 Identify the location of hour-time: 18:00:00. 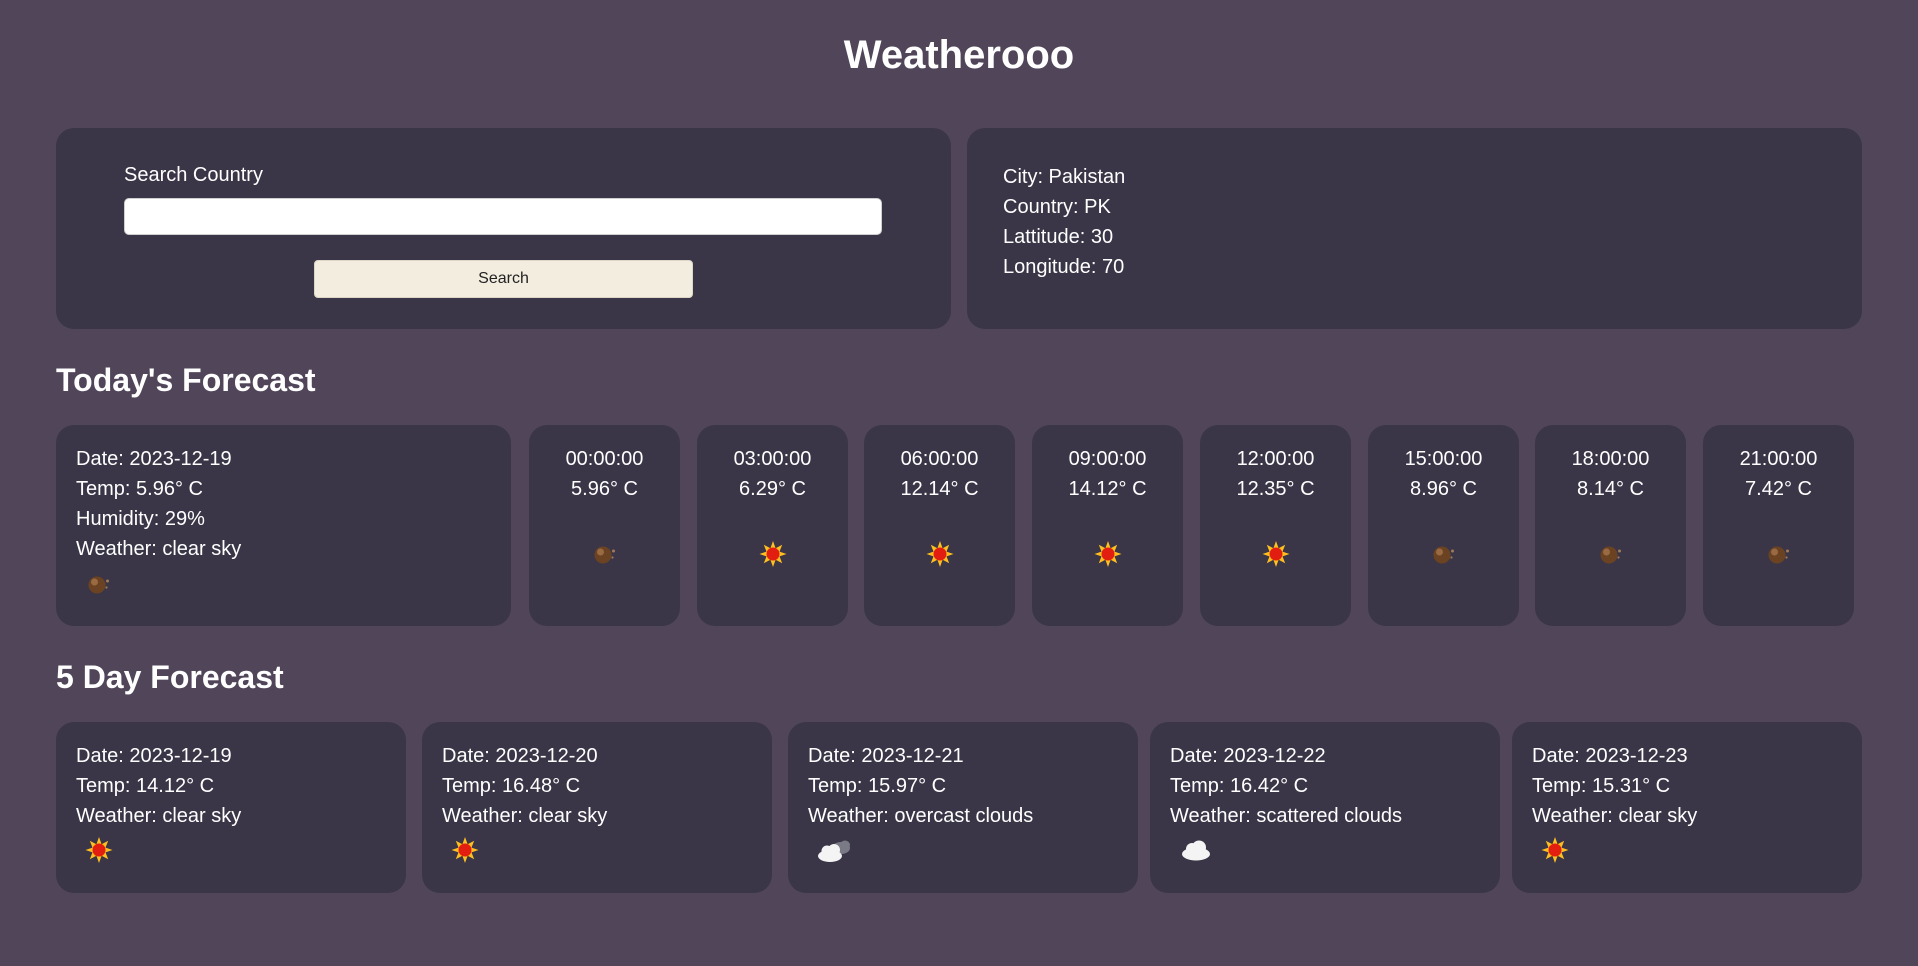
(1610, 459).